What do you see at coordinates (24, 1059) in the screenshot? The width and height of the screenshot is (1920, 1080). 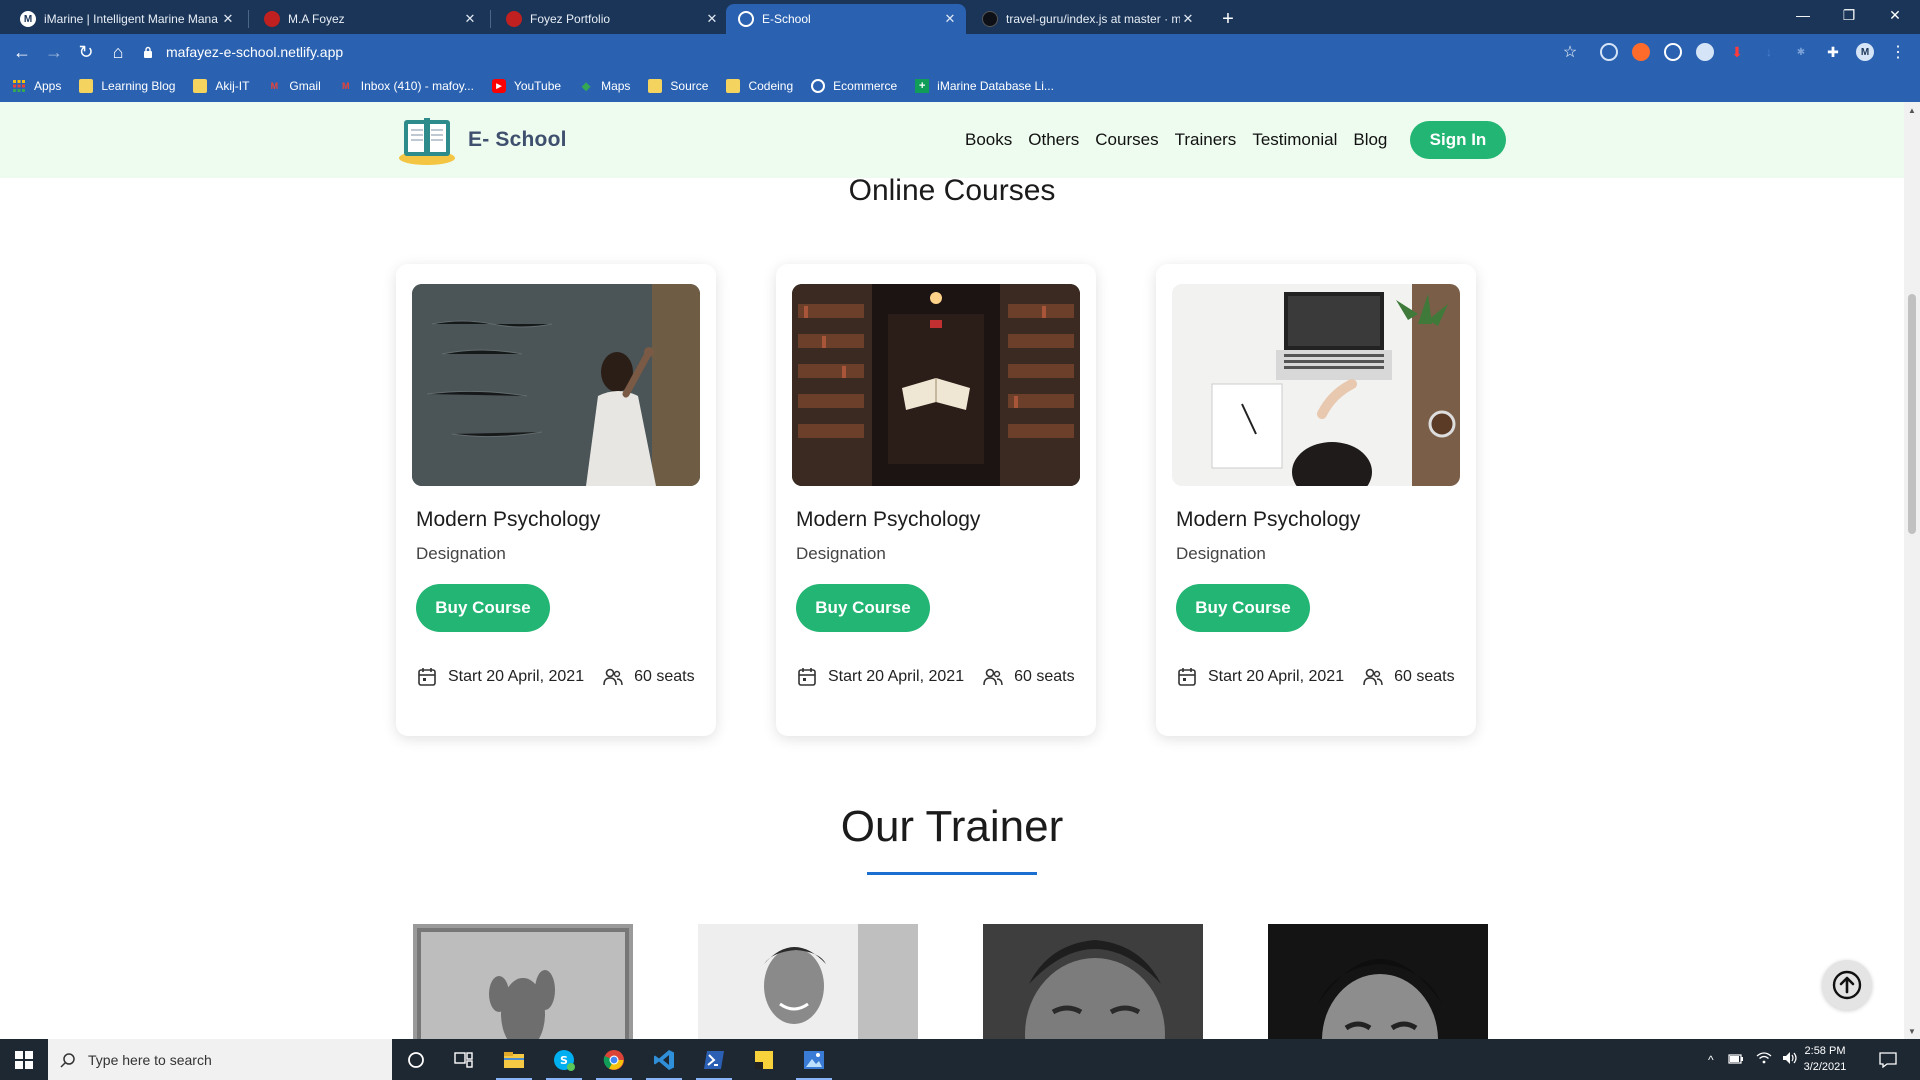 I see `start-button` at bounding box center [24, 1059].